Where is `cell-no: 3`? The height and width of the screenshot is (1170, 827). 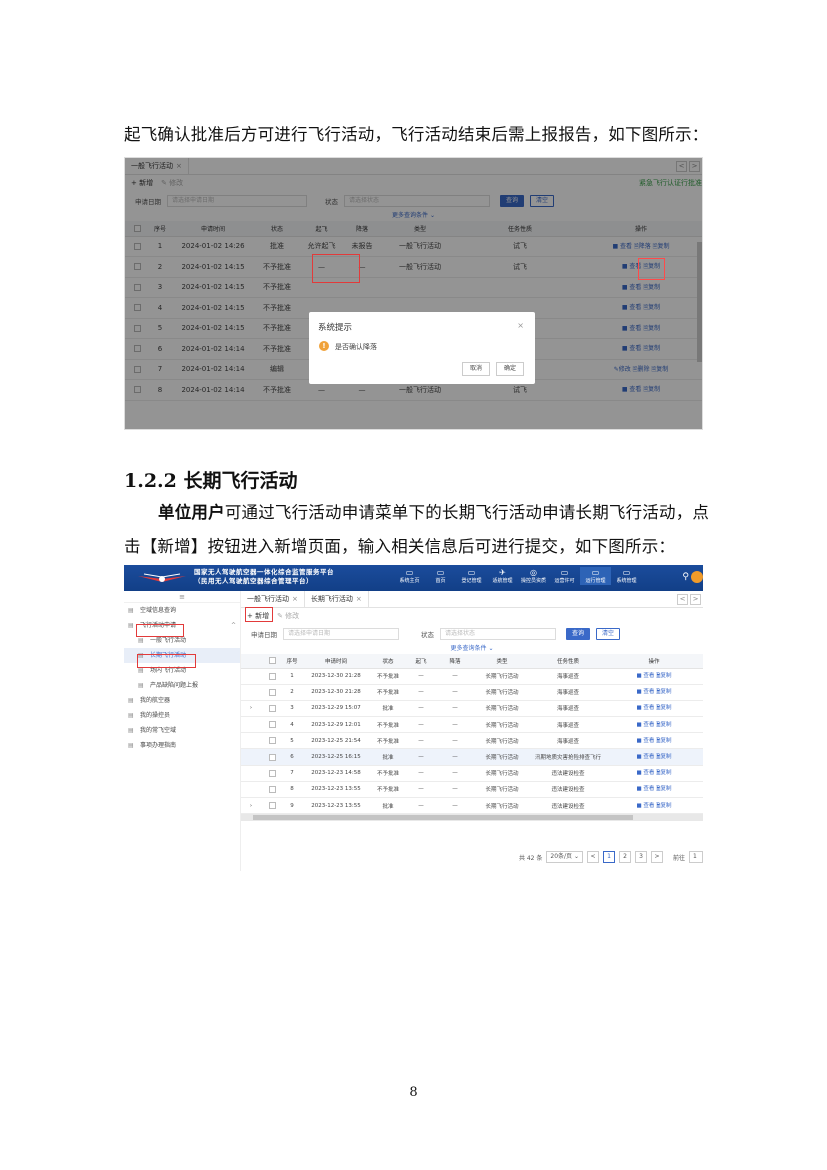
cell-no: 3 is located at coordinates (292, 709).